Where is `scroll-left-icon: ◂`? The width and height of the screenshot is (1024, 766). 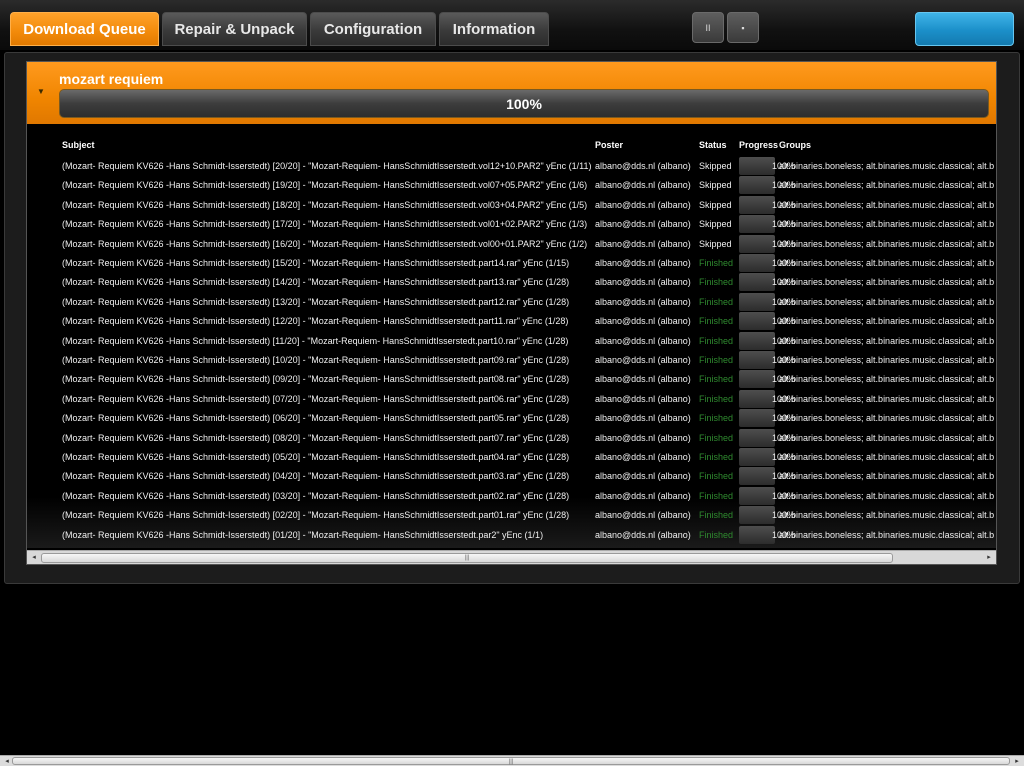
scroll-left-icon: ◂ is located at coordinates (34, 558).